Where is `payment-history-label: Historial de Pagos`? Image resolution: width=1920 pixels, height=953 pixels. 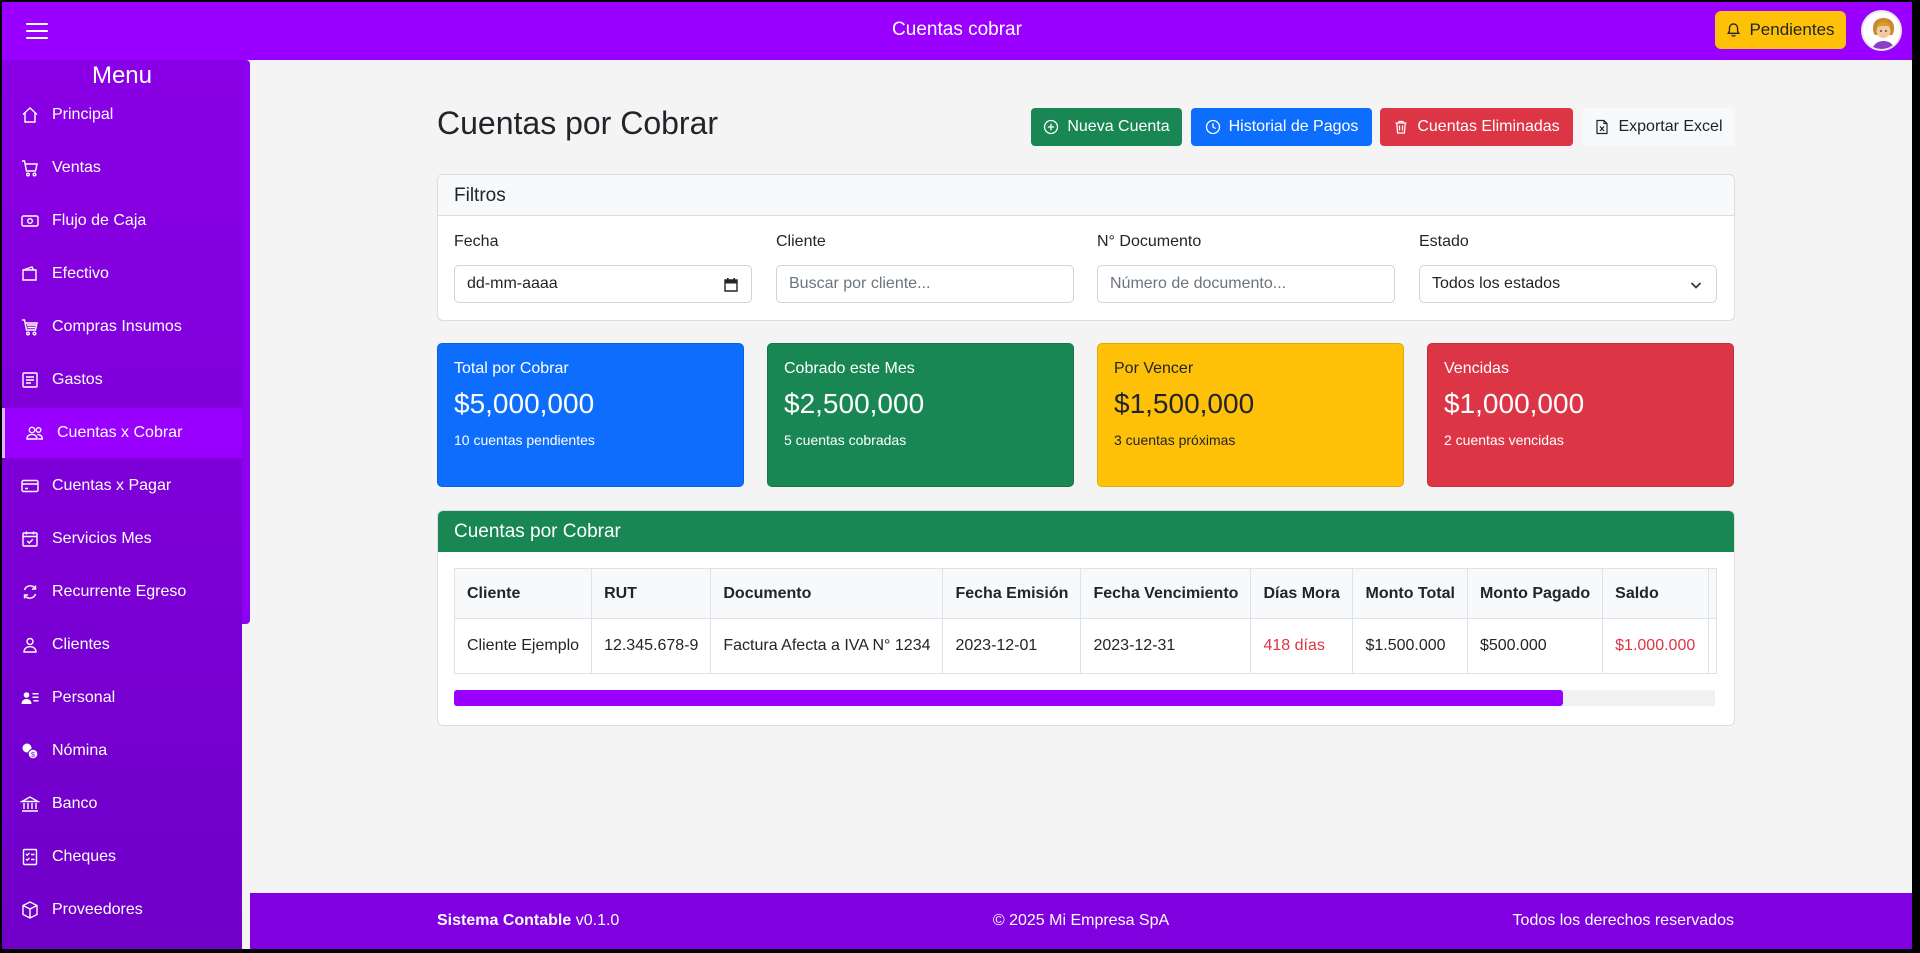 payment-history-label: Historial de Pagos is located at coordinates (1293, 126).